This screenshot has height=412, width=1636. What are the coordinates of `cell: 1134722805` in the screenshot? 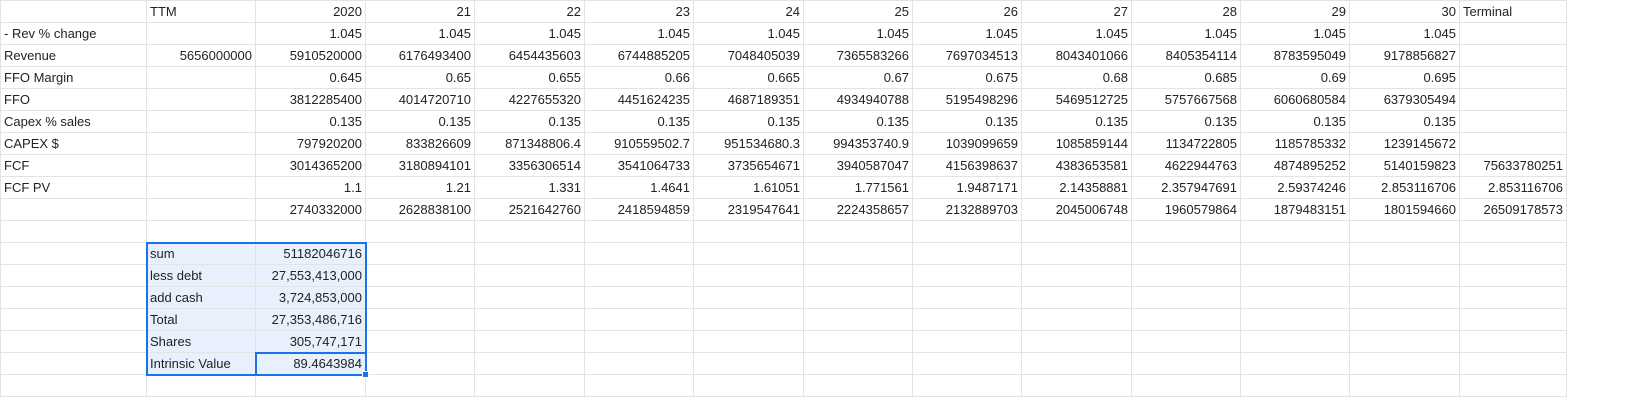 It's located at (1186, 143).